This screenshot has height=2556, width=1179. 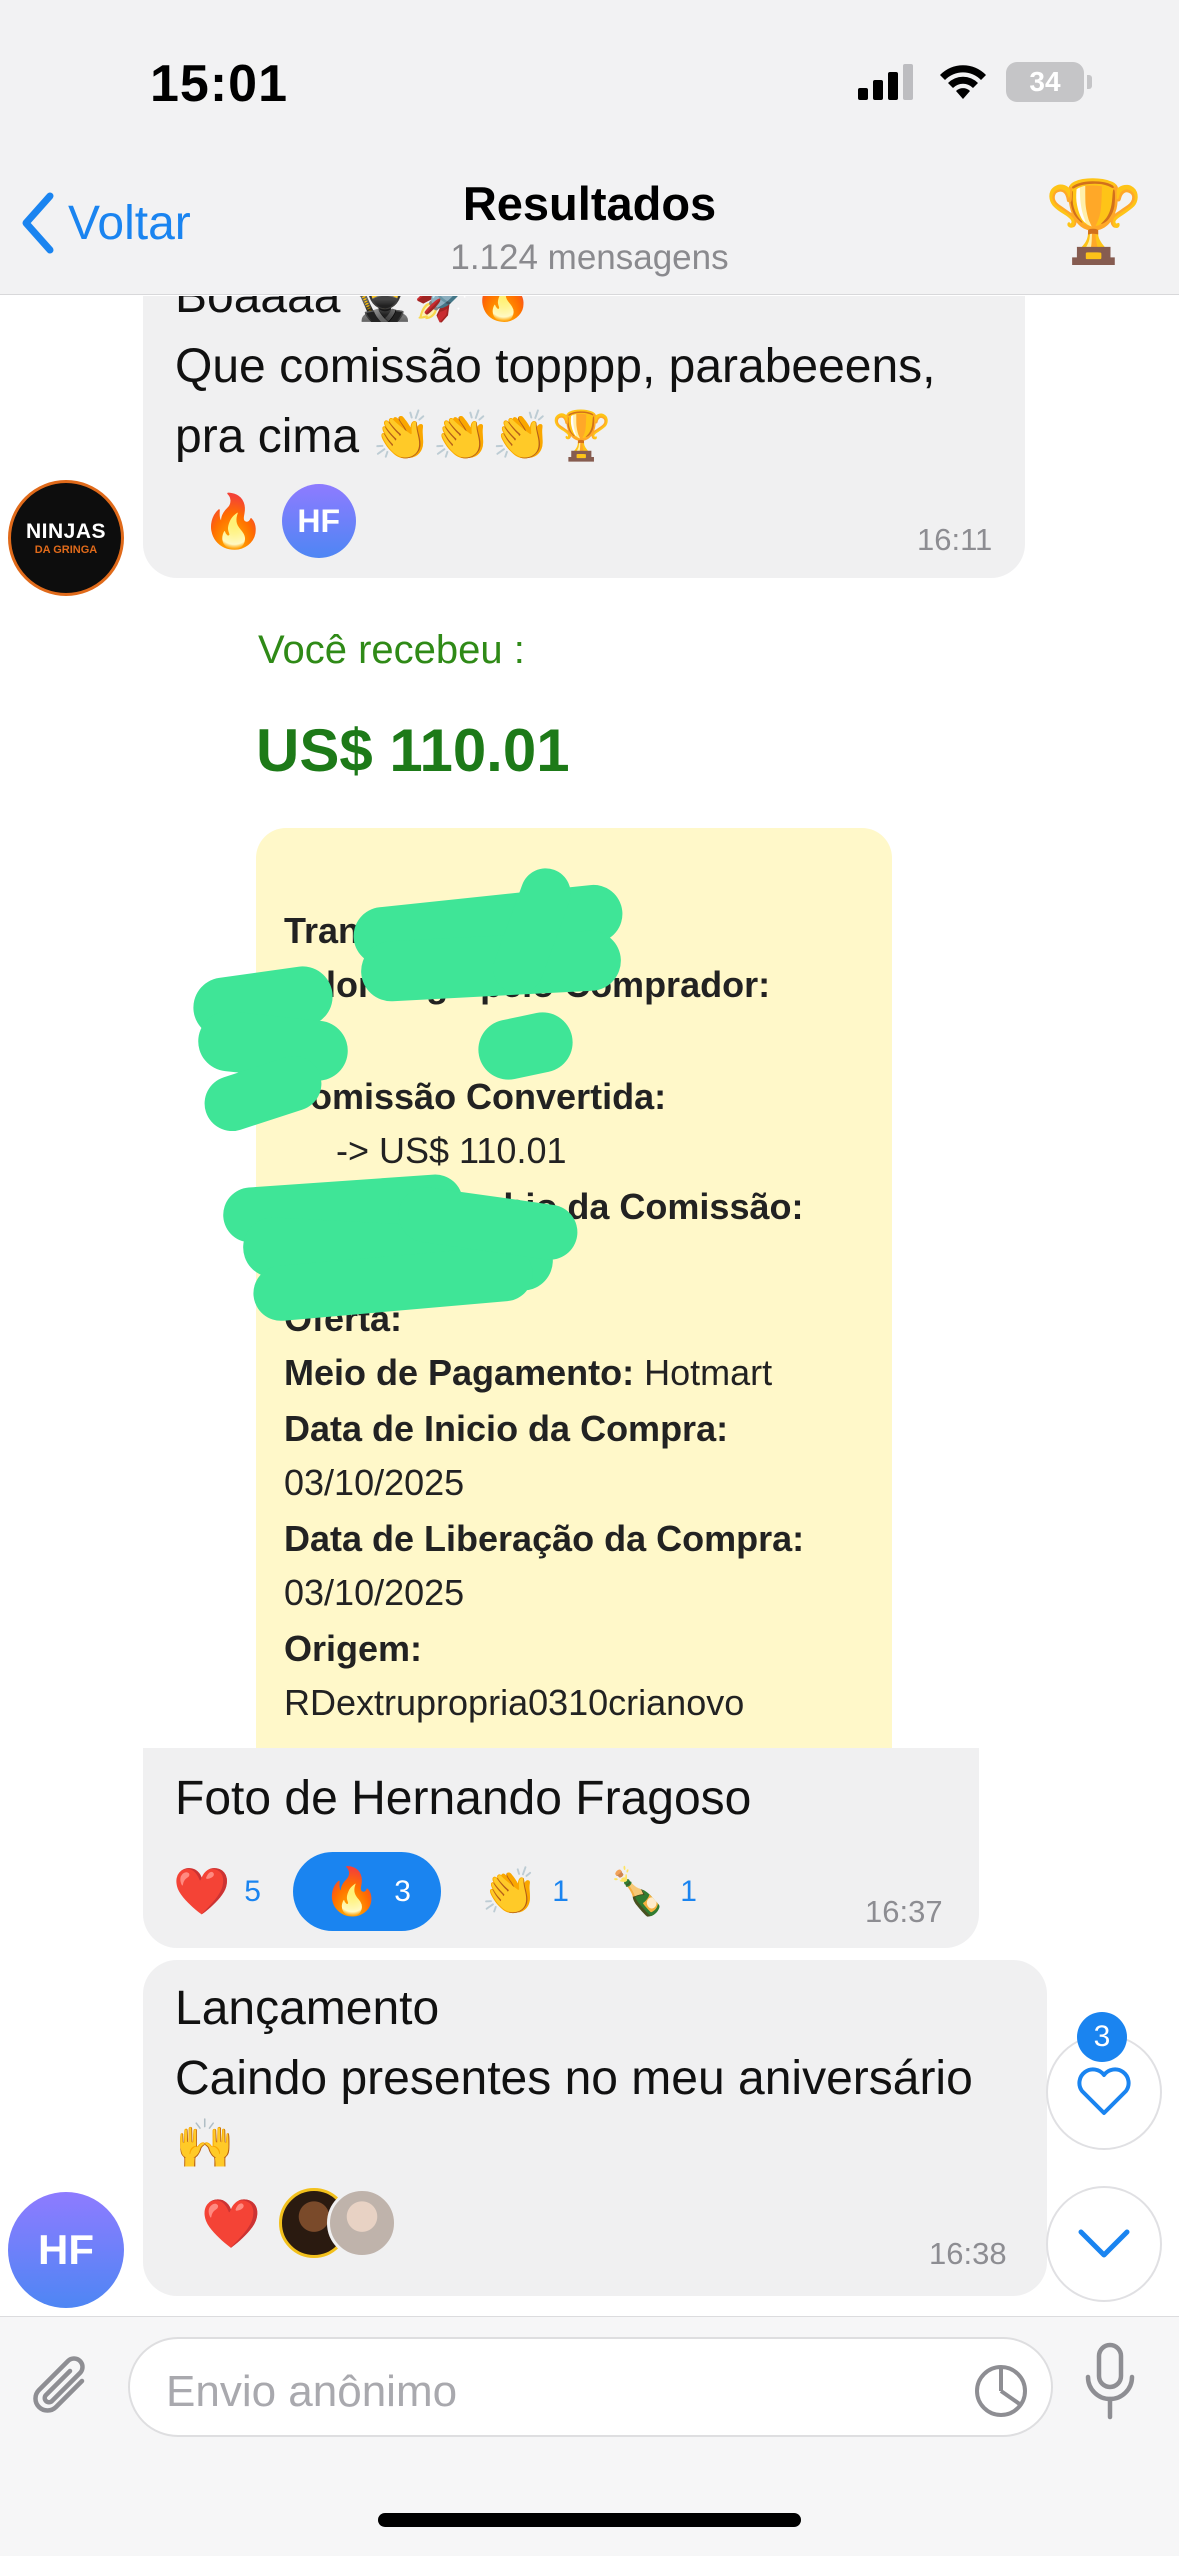 I want to click on status-icons: 34, so click(x=975, y=82).